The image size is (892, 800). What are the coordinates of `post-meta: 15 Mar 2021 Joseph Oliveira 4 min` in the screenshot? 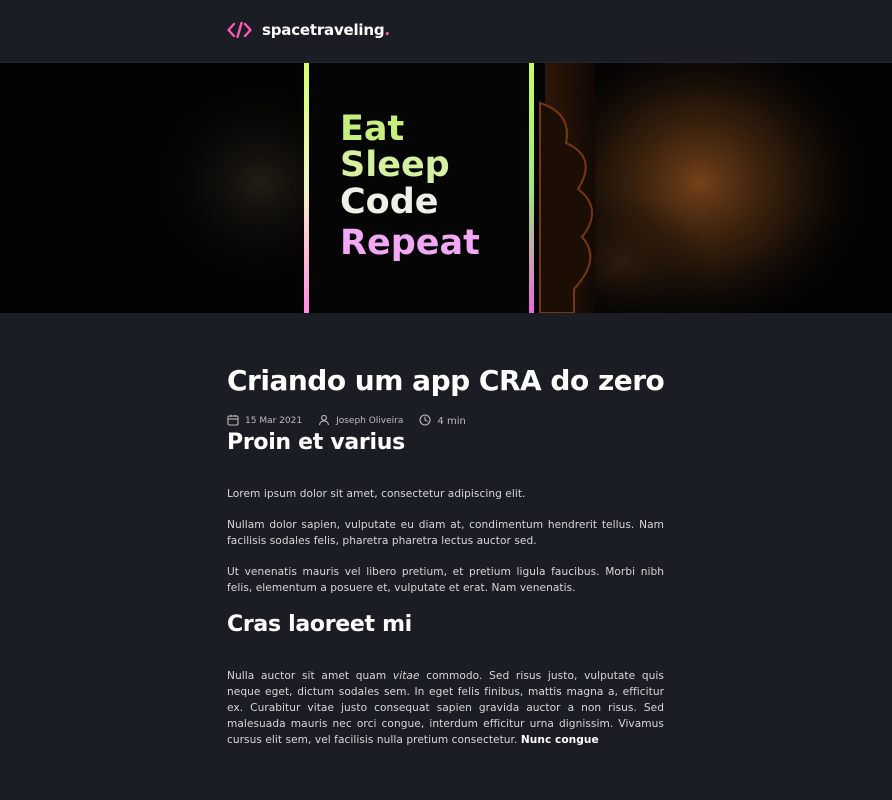 It's located at (445, 421).